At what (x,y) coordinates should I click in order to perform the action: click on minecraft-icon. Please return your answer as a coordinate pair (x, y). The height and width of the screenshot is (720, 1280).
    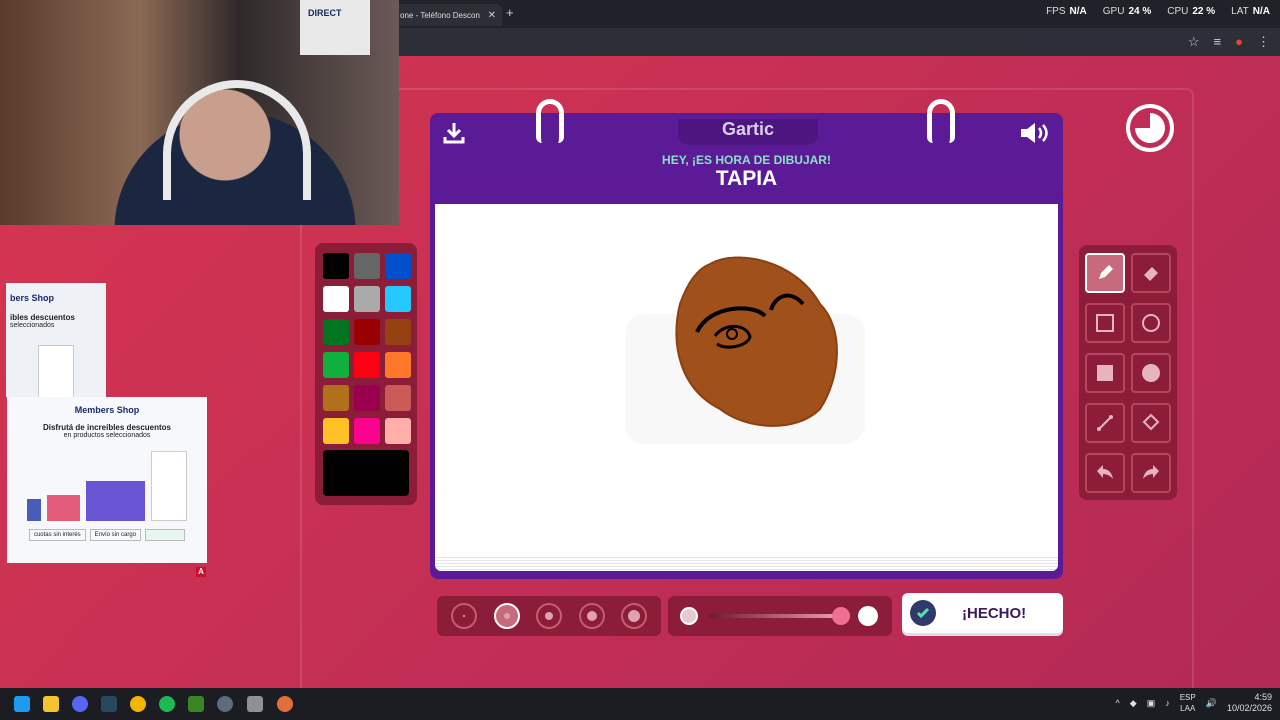
    Looking at the image, I should click on (196, 704).